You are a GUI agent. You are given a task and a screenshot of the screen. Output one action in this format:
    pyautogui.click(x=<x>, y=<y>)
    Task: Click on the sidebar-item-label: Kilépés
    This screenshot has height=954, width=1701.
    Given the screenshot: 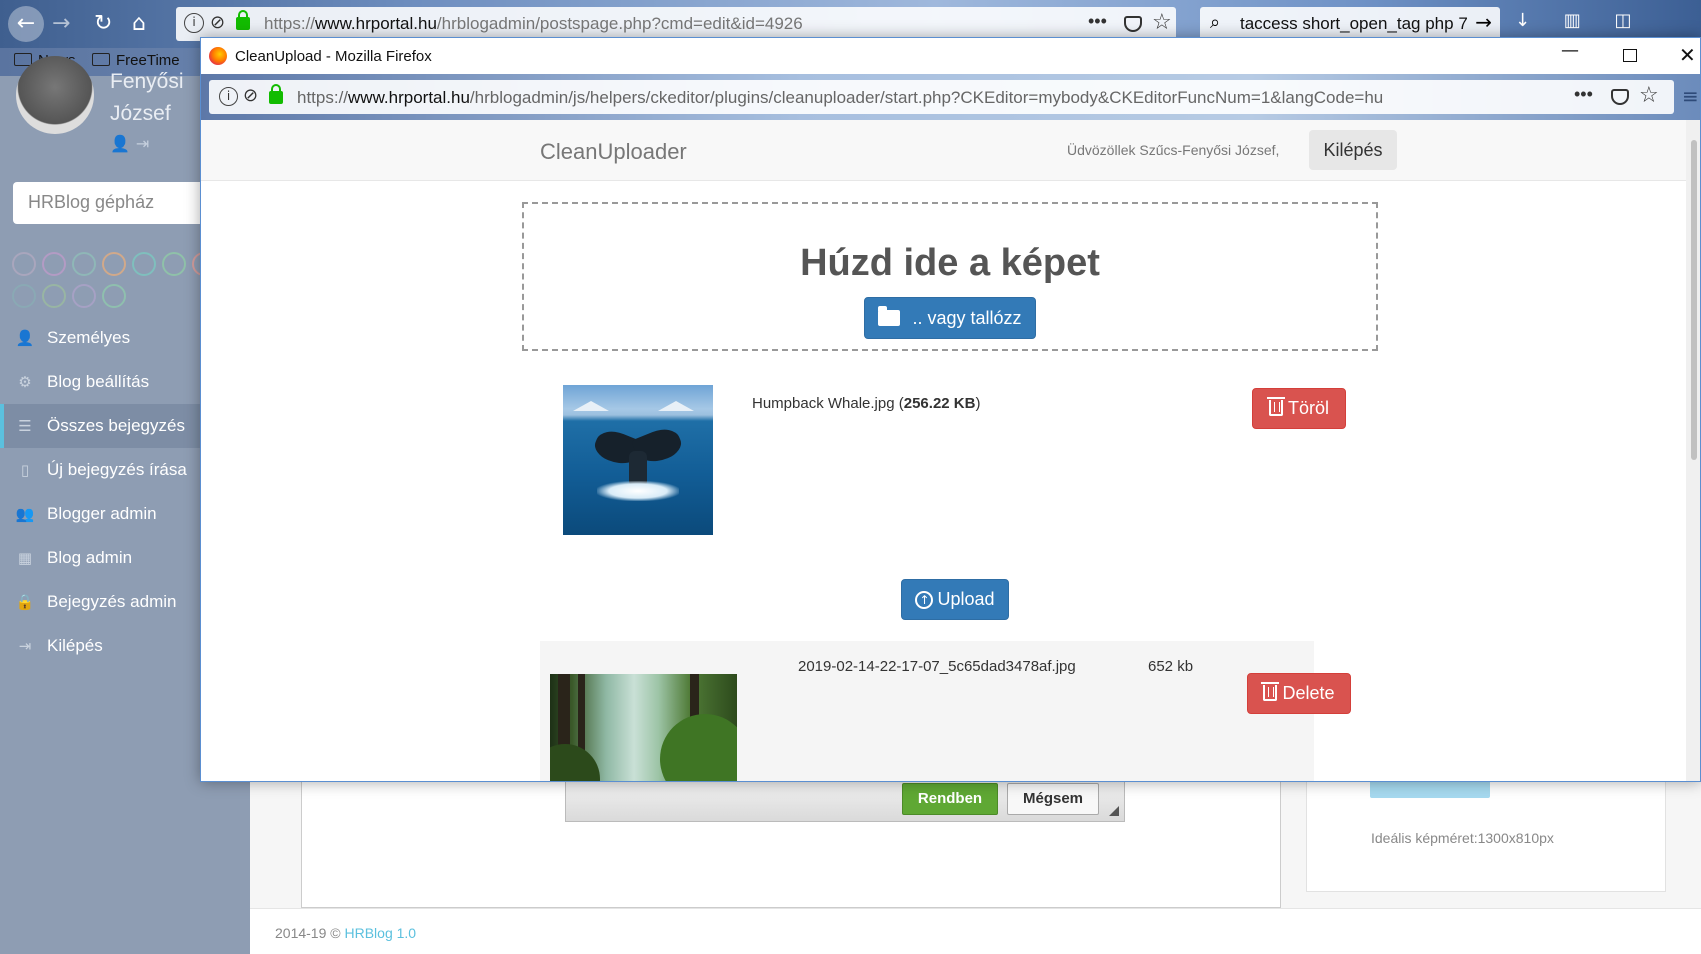 What is the action you would take?
    pyautogui.click(x=75, y=645)
    